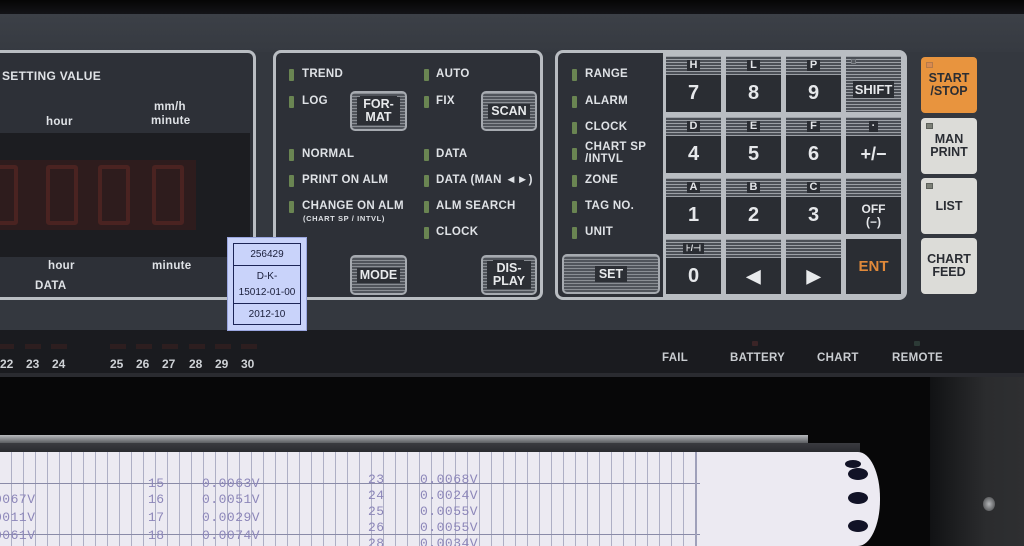 The height and width of the screenshot is (546, 1024). Describe the element at coordinates (231, 499) in the screenshot. I see `printed-value: 0.0051V` at that location.